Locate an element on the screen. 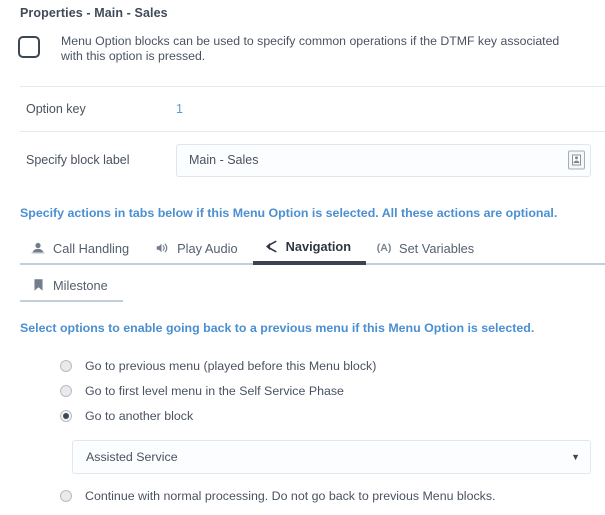 The height and width of the screenshot is (515, 605). bookmark-flag-icon is located at coordinates (38, 285).